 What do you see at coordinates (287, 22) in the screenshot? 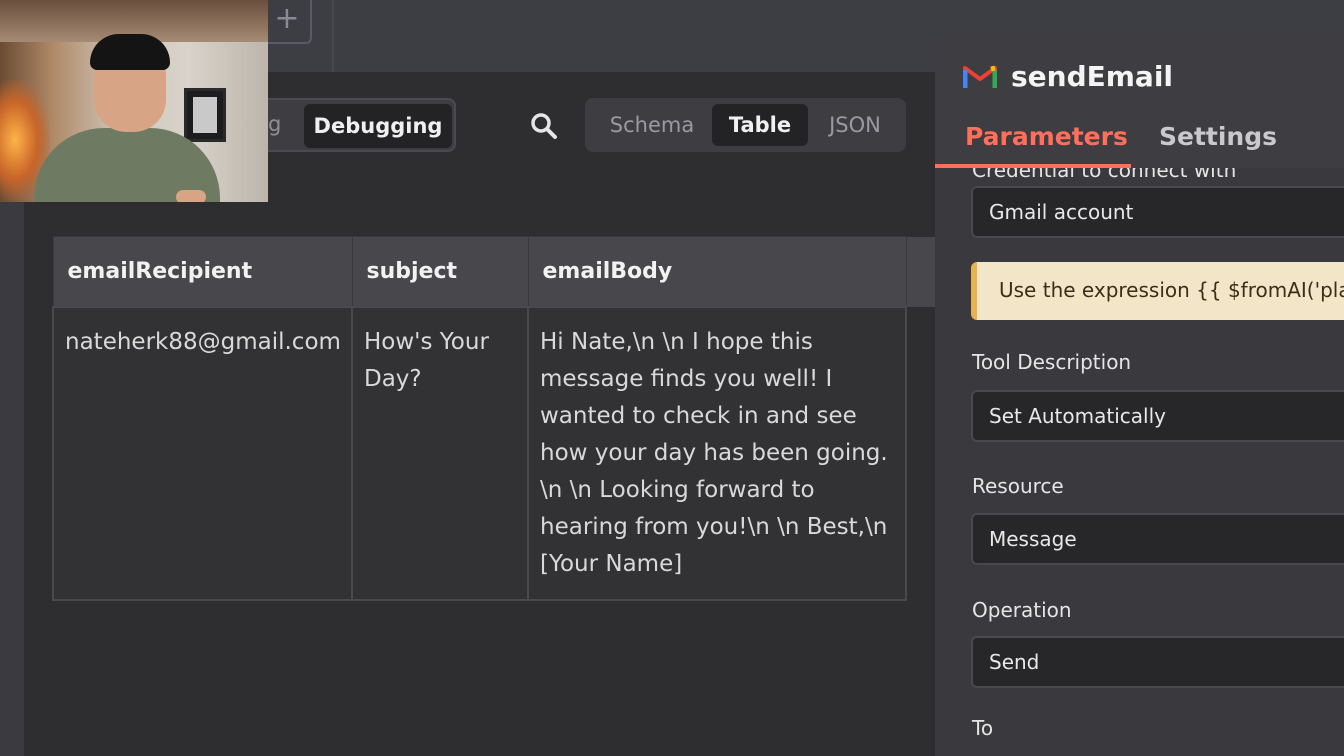
I see `add-tab-button: +` at bounding box center [287, 22].